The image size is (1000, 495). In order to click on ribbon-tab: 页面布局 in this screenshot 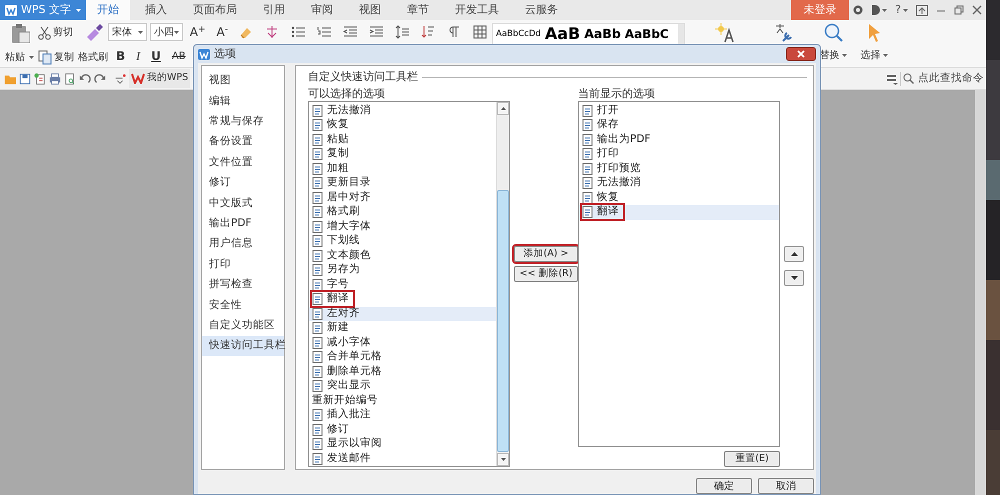, I will do `click(215, 10)`.